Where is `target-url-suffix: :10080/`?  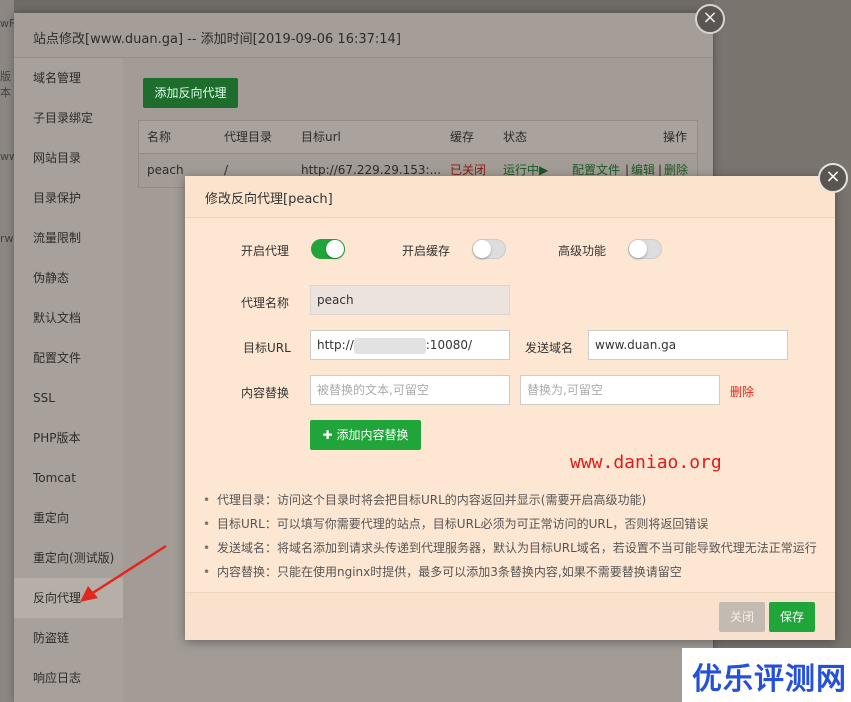 target-url-suffix: :10080/ is located at coordinates (449, 345).